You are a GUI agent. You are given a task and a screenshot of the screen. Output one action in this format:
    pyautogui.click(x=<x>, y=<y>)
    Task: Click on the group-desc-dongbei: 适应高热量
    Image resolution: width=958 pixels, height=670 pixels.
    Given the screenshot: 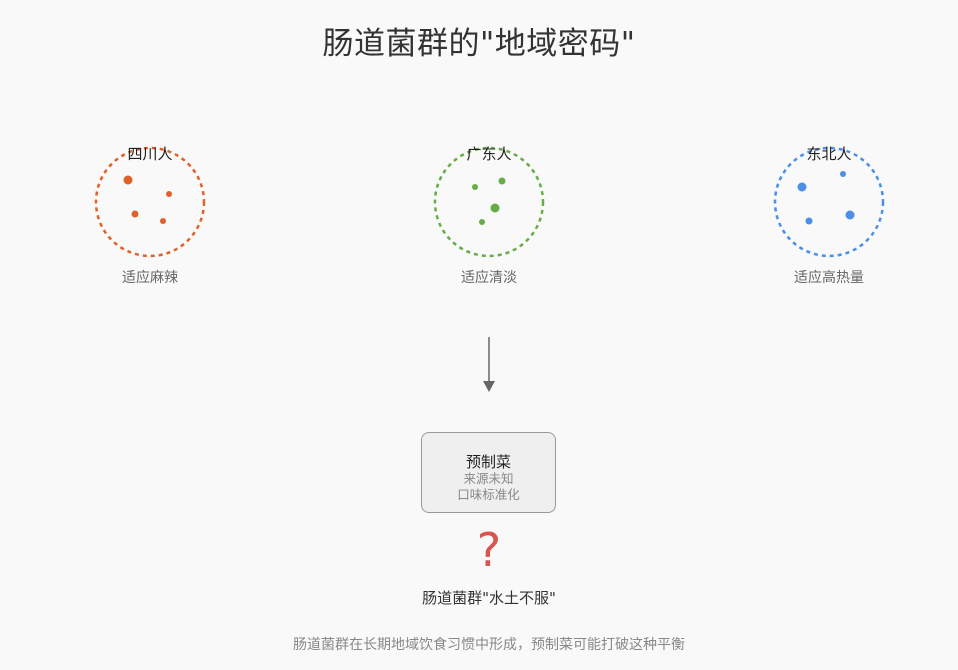 What is the action you would take?
    pyautogui.click(x=829, y=278)
    